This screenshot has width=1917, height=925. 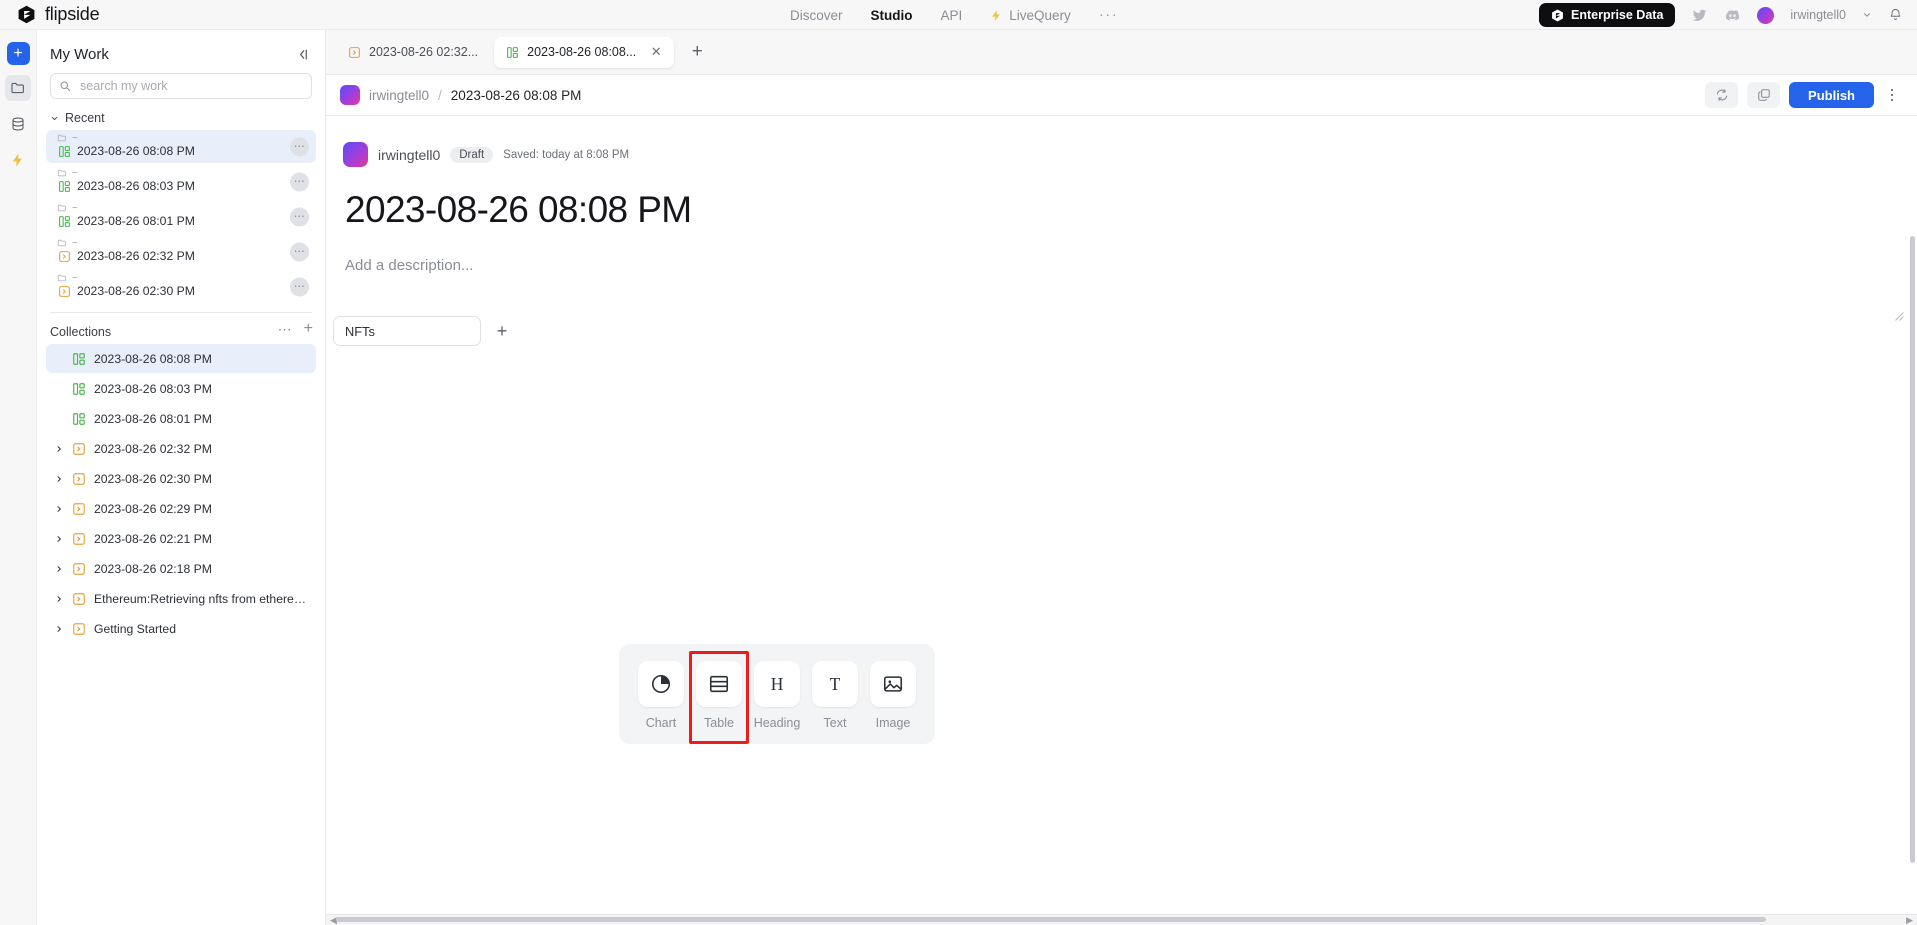 I want to click on nav-api: API, so click(x=952, y=15).